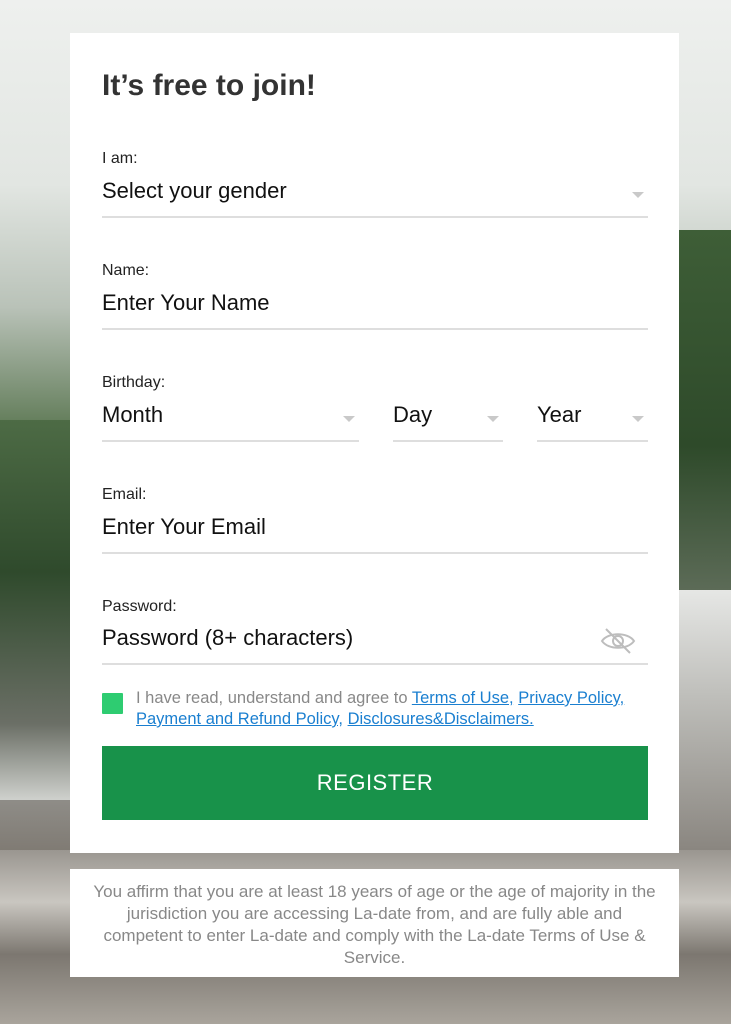  What do you see at coordinates (120, 158) in the screenshot?
I see `gender-label: I am:` at bounding box center [120, 158].